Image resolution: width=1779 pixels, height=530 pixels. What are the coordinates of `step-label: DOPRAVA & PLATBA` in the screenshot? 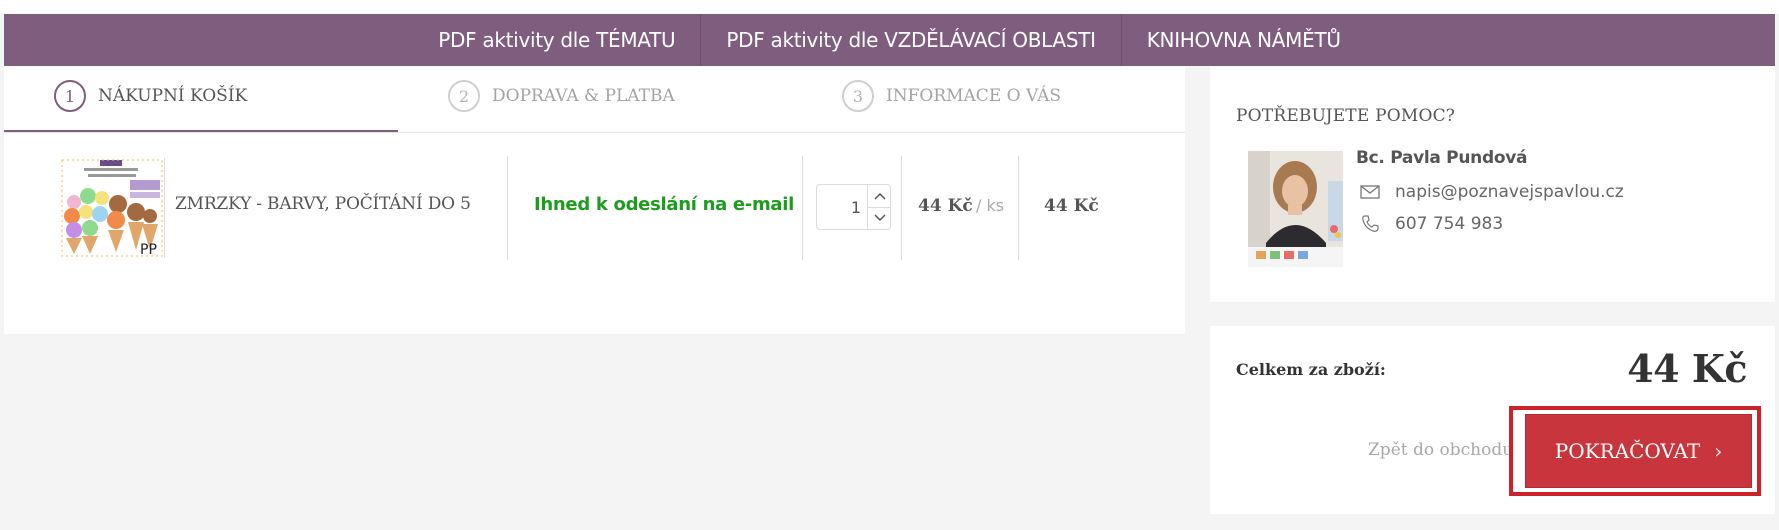 It's located at (583, 96).